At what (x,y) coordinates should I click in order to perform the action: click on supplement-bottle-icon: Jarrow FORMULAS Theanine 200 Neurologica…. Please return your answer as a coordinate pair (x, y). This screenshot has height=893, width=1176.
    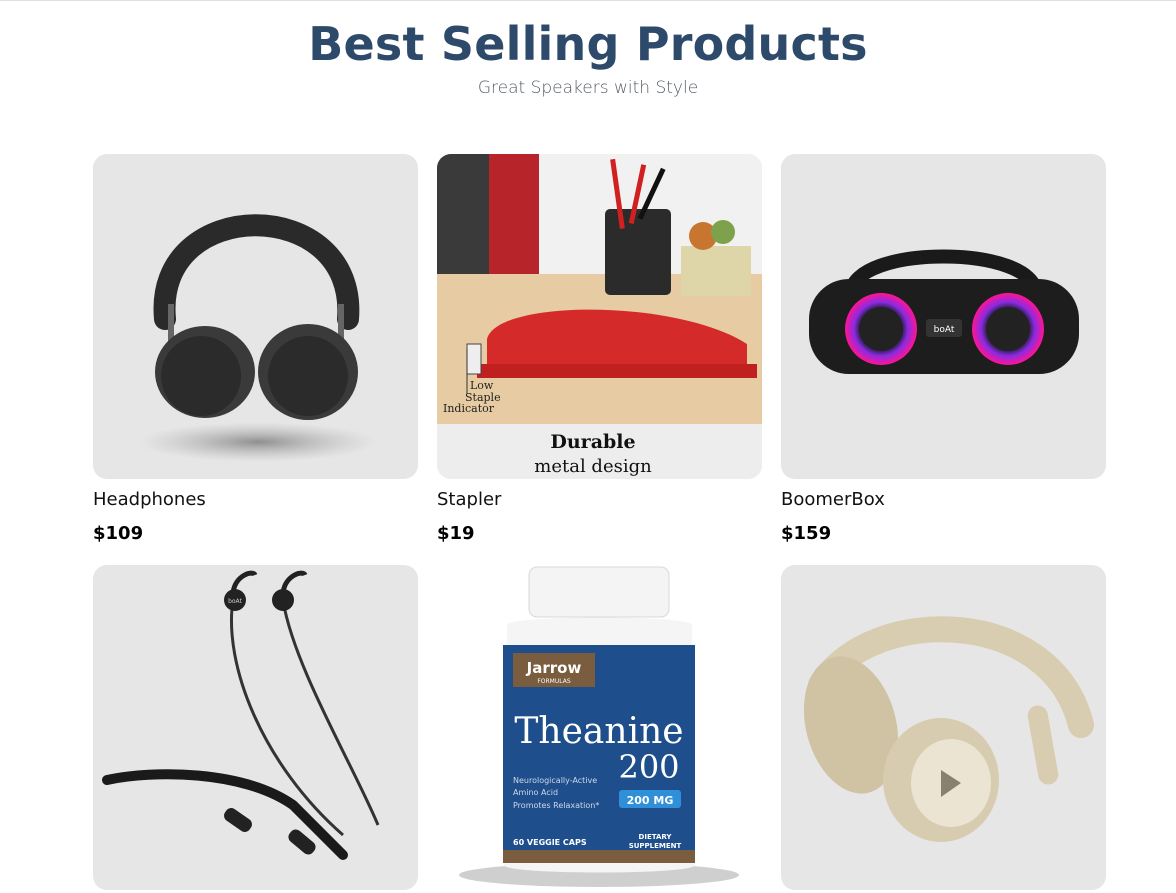
    Looking at the image, I should click on (599, 726).